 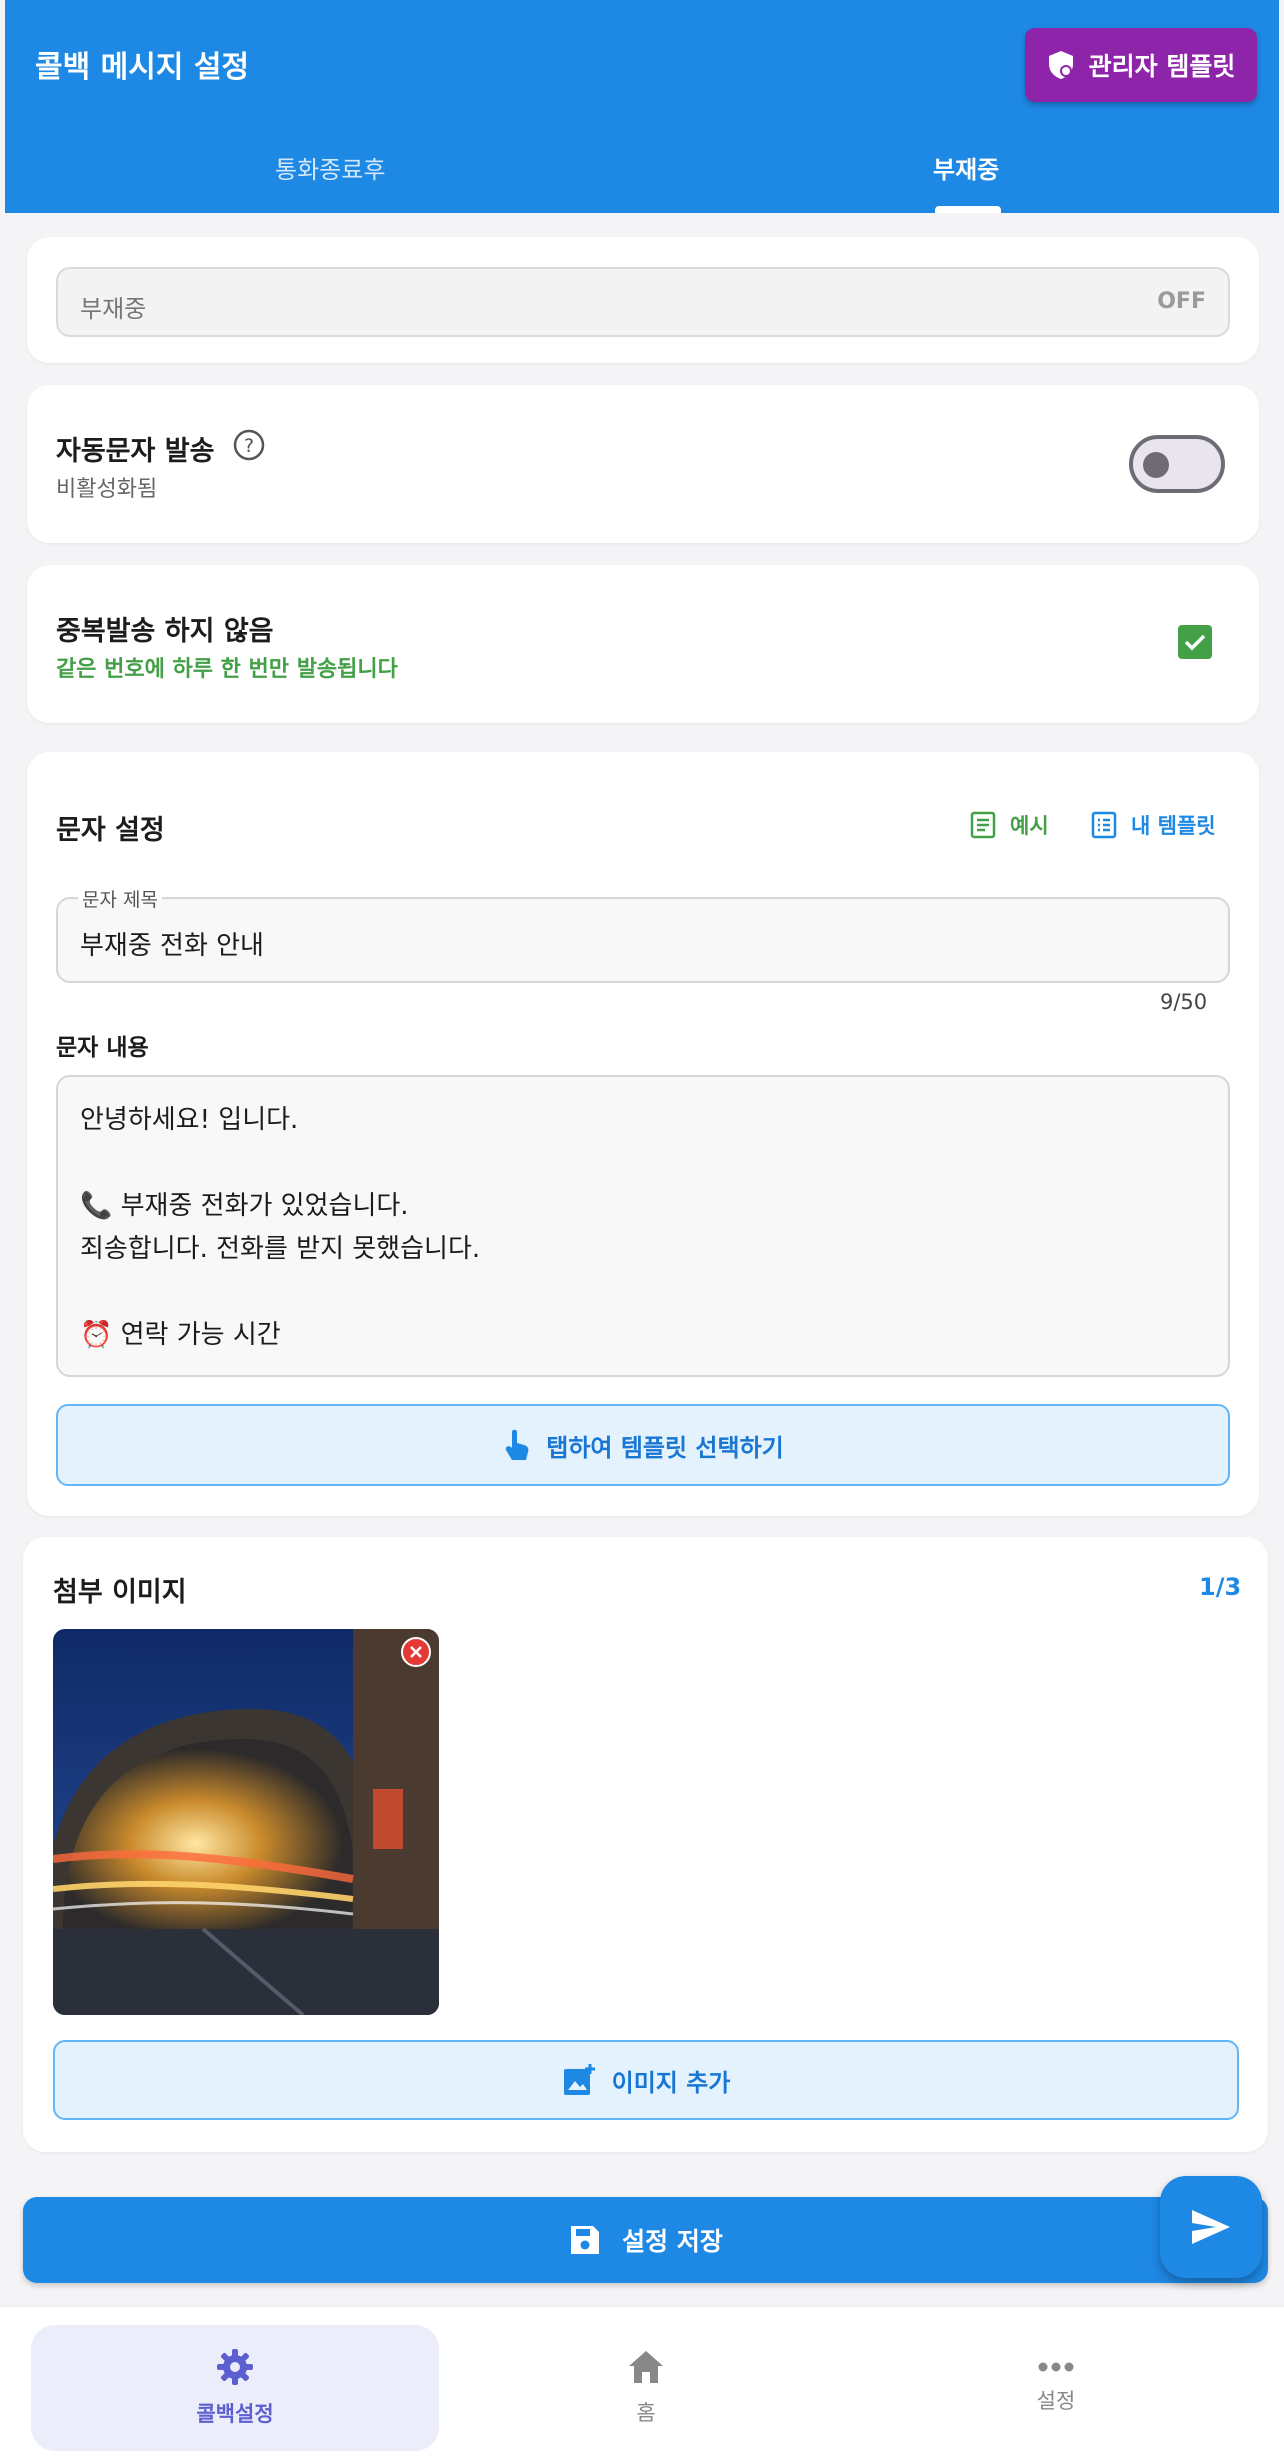 I want to click on help-icon: ?, so click(x=249, y=445).